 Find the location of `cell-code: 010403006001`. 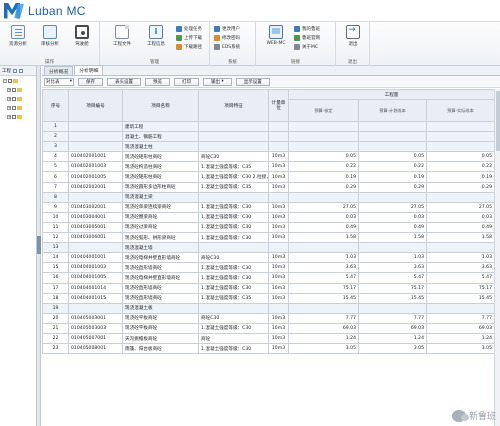

cell-code: 010403006001 is located at coordinates (95, 238).